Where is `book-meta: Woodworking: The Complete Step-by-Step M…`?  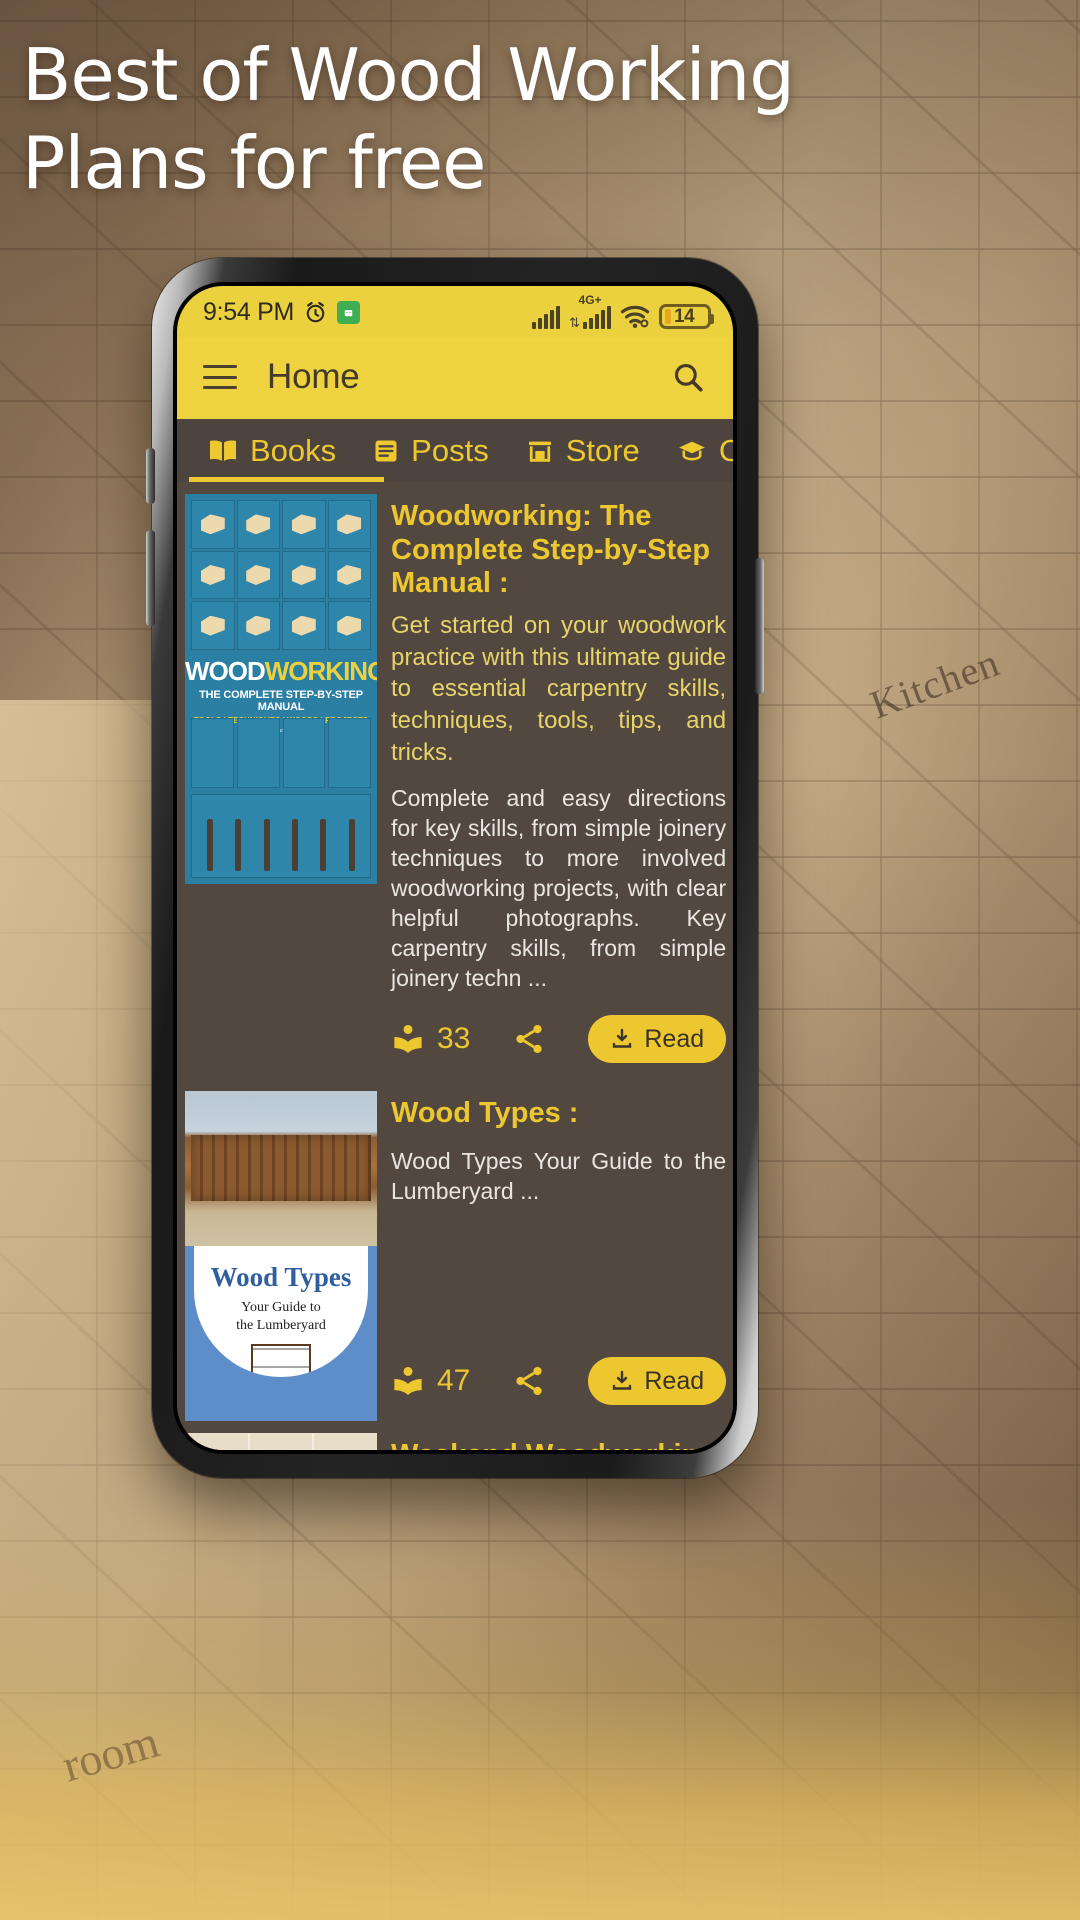 book-meta: Woodworking: The Complete Step-by-Step M… is located at coordinates (555, 786).